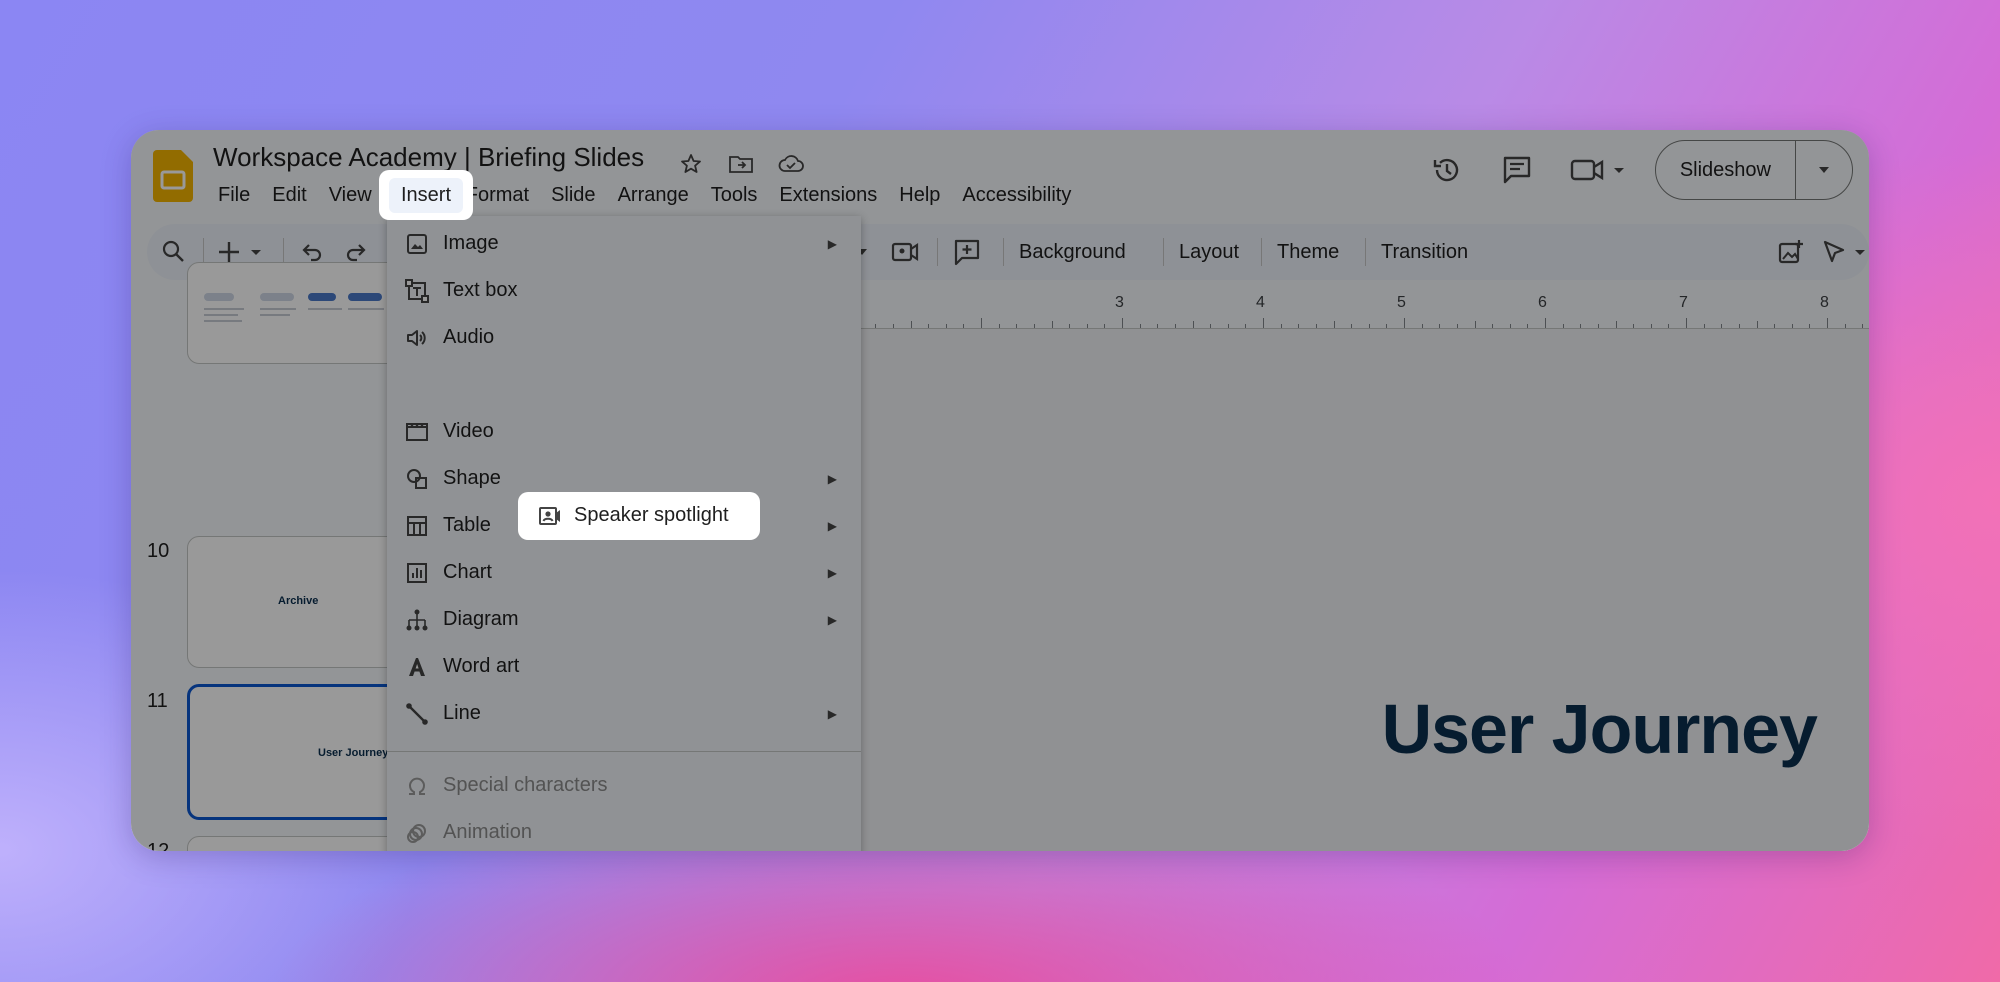  What do you see at coordinates (828, 195) in the screenshot?
I see `menu-extensions: Extensions` at bounding box center [828, 195].